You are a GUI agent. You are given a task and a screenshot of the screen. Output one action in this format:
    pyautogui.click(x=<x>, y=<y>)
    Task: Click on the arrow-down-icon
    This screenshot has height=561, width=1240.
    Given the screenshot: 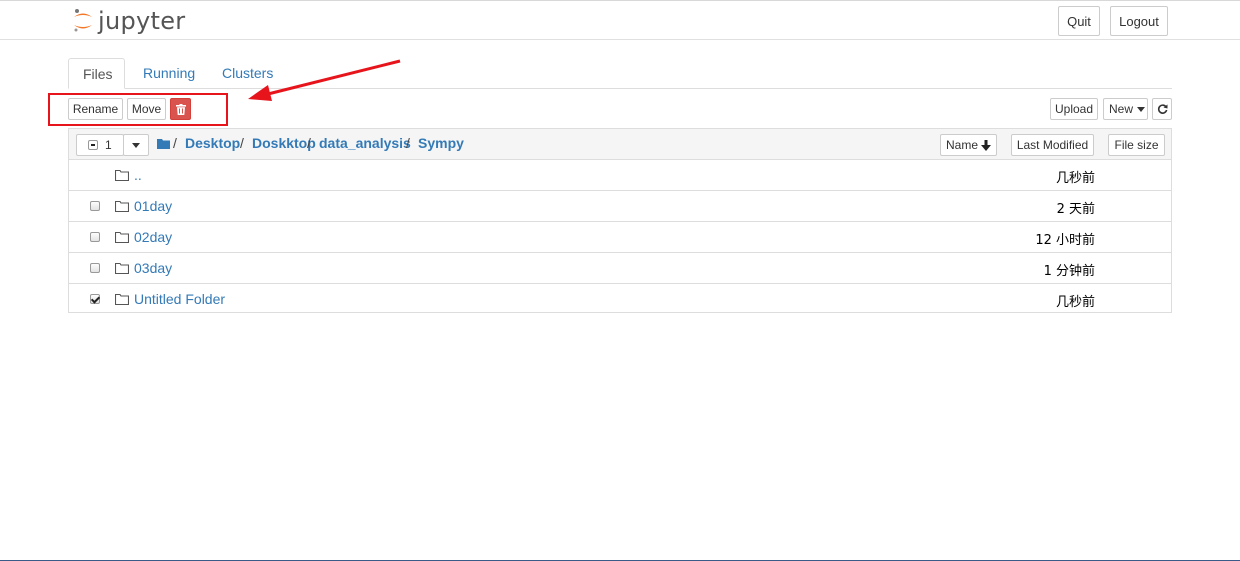 What is the action you would take?
    pyautogui.click(x=986, y=145)
    